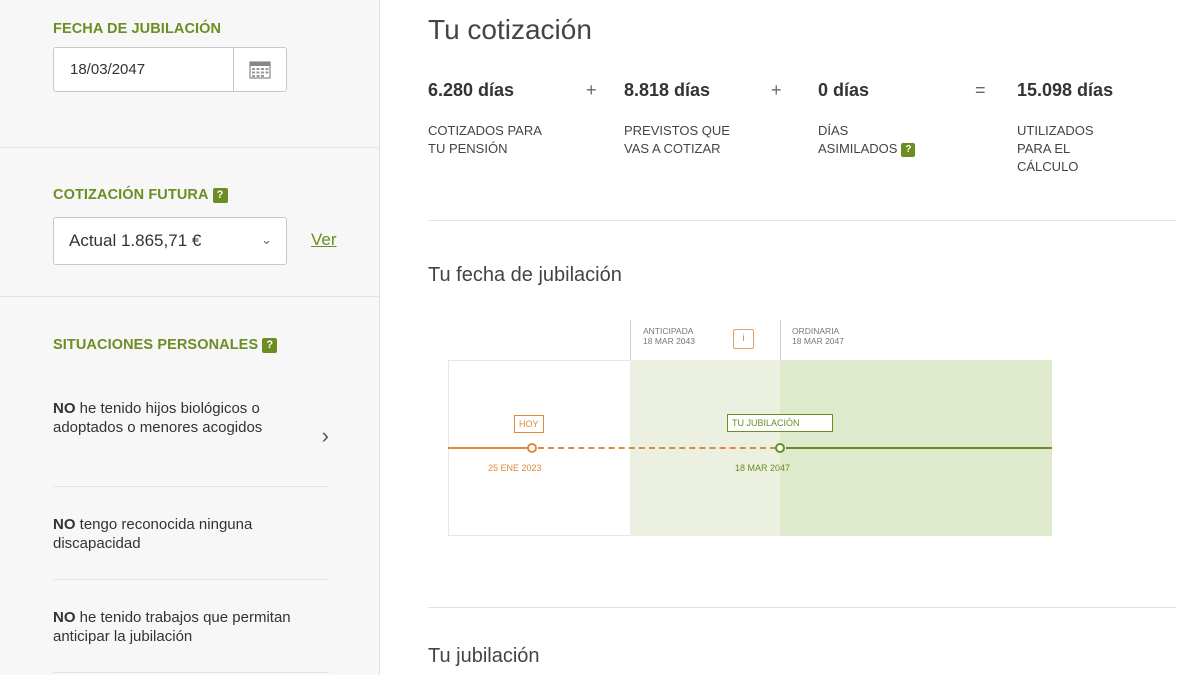 This screenshot has width=1200, height=675. I want to click on future-contribution-select: Actual 1.865,71 € ⌄, so click(170, 241).